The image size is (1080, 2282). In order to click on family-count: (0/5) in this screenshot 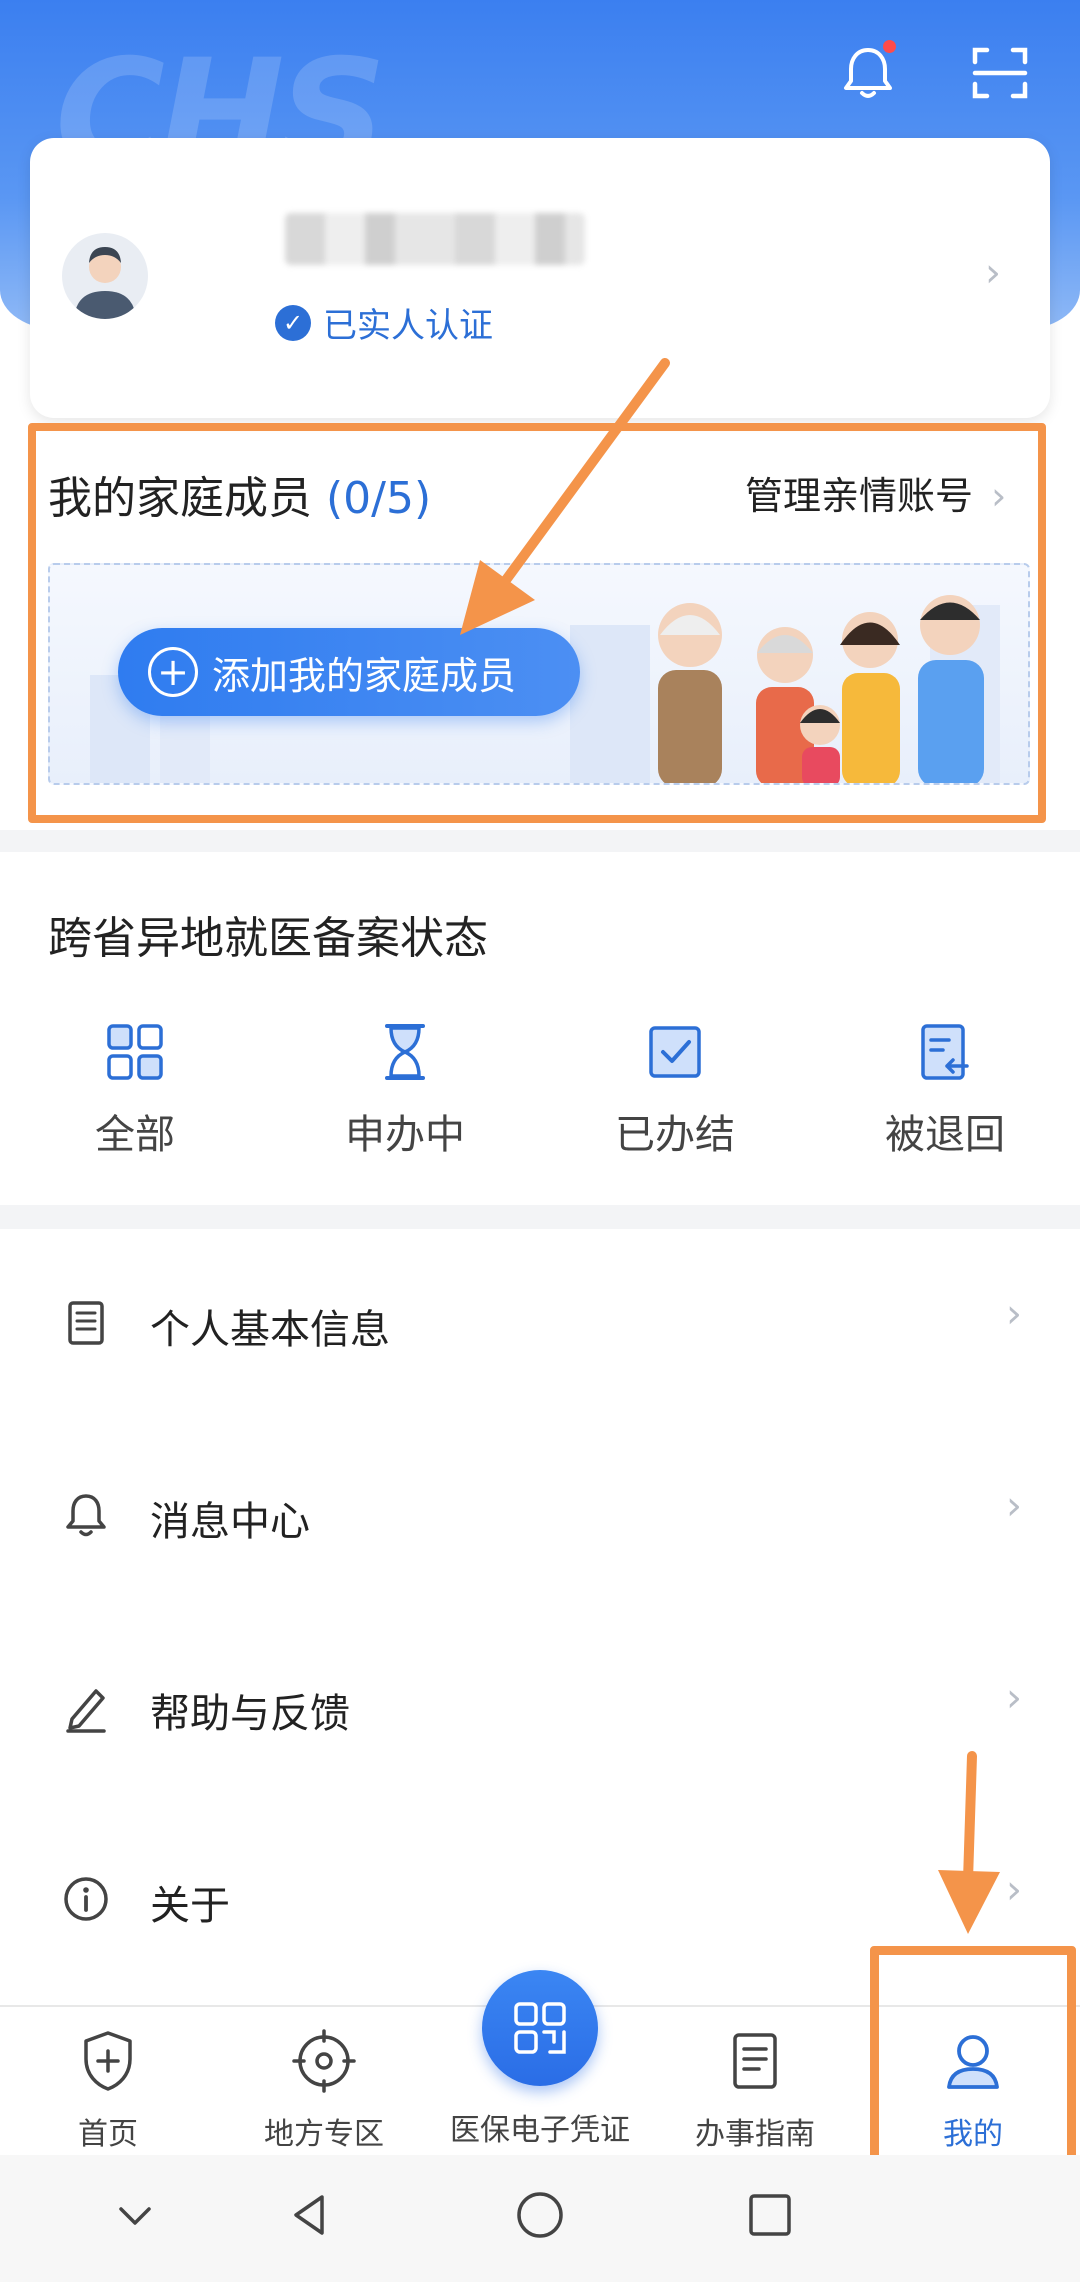, I will do `click(379, 498)`.